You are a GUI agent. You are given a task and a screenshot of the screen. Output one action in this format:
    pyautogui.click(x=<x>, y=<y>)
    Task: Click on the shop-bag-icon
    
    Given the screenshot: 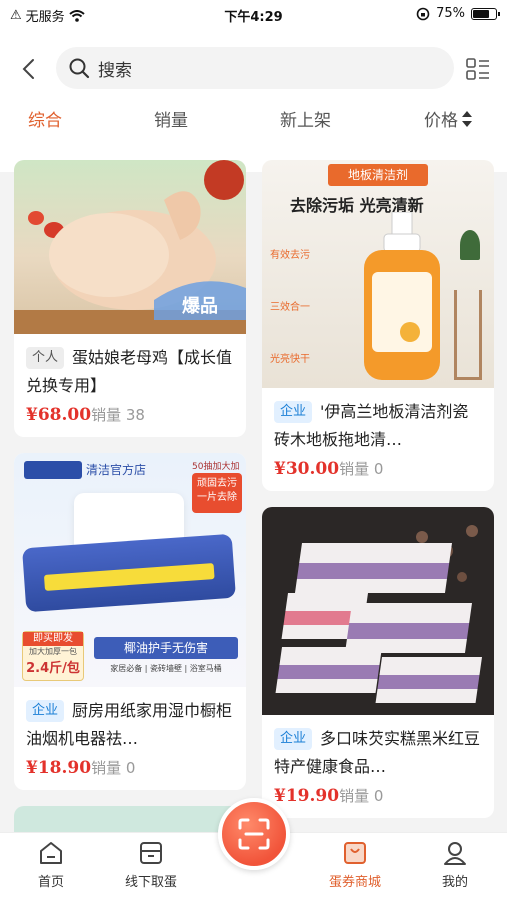 What is the action you would take?
    pyautogui.click(x=355, y=853)
    